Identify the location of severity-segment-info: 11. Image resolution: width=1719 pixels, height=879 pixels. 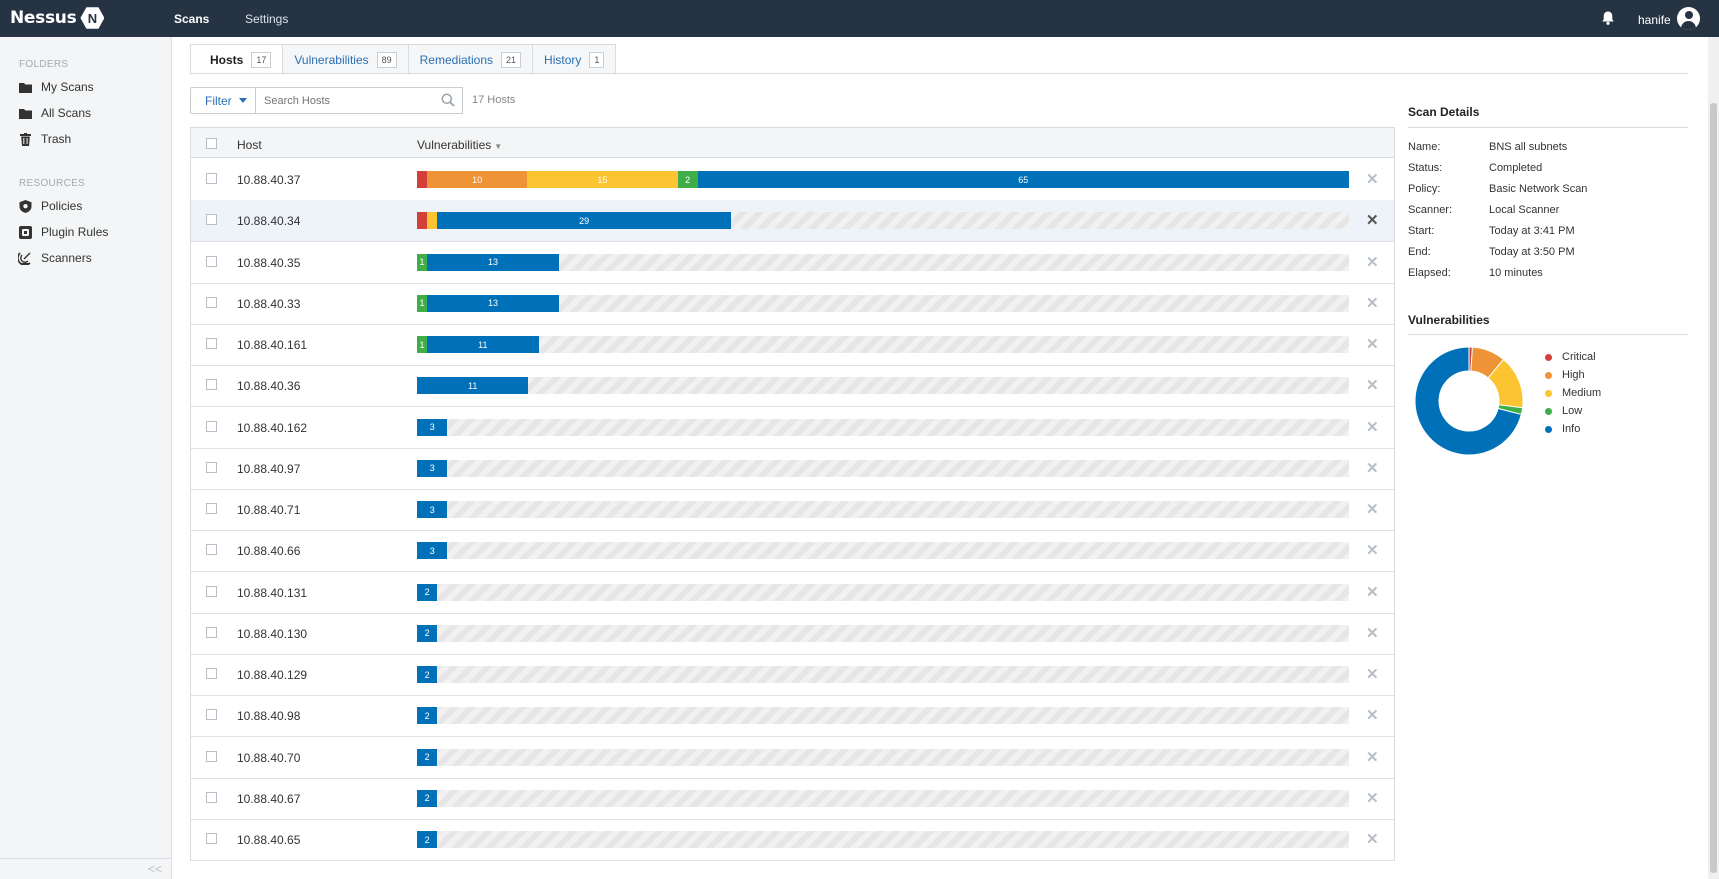
(483, 344).